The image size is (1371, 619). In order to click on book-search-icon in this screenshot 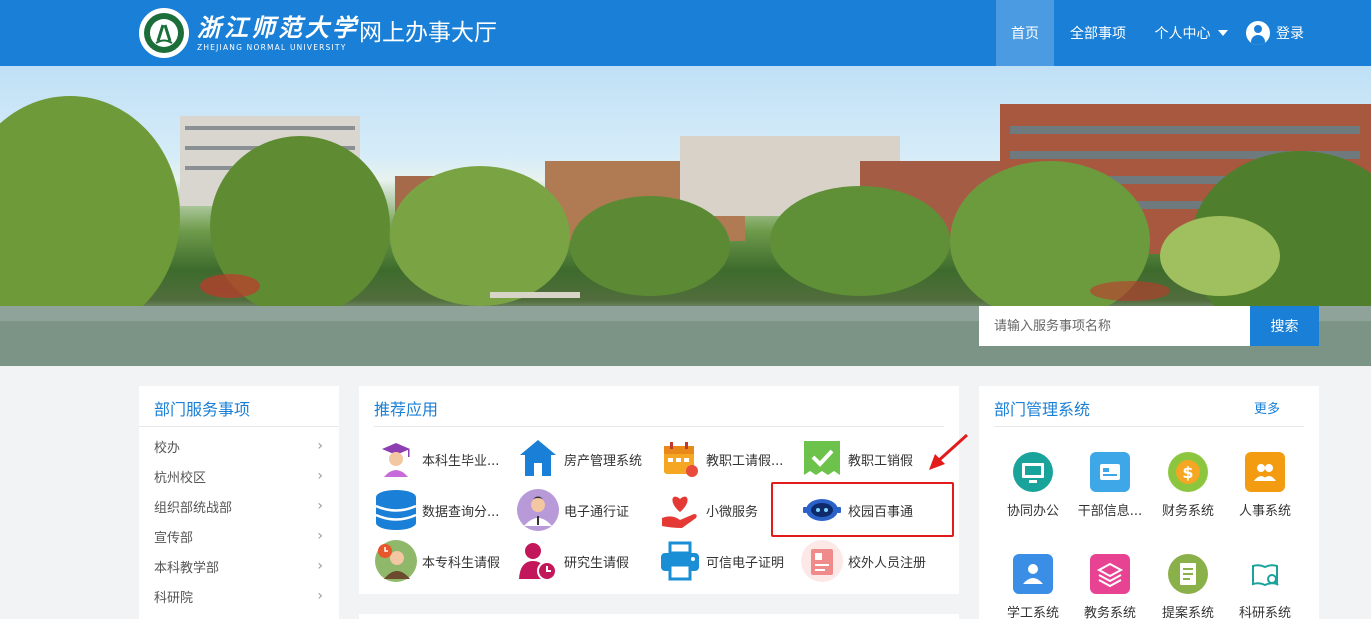, I will do `click(1265, 574)`.